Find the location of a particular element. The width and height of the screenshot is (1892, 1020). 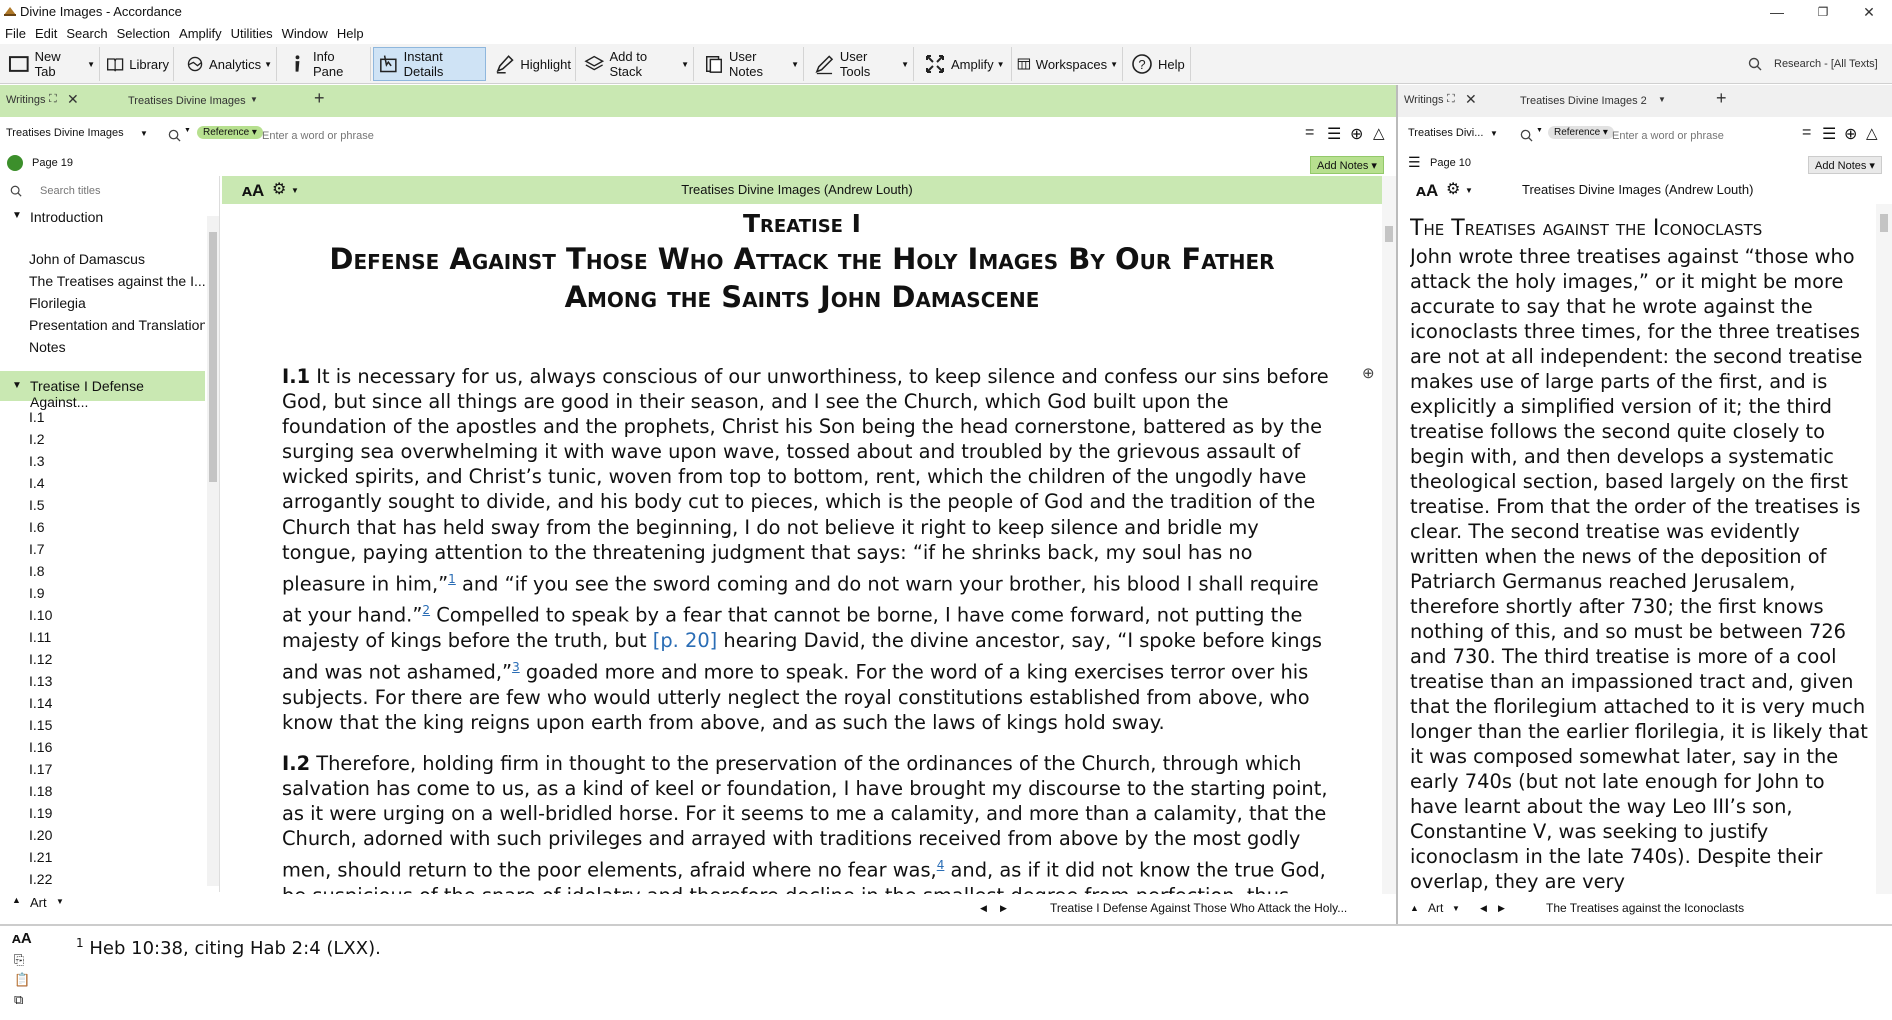

menu-search: Search is located at coordinates (86, 33).